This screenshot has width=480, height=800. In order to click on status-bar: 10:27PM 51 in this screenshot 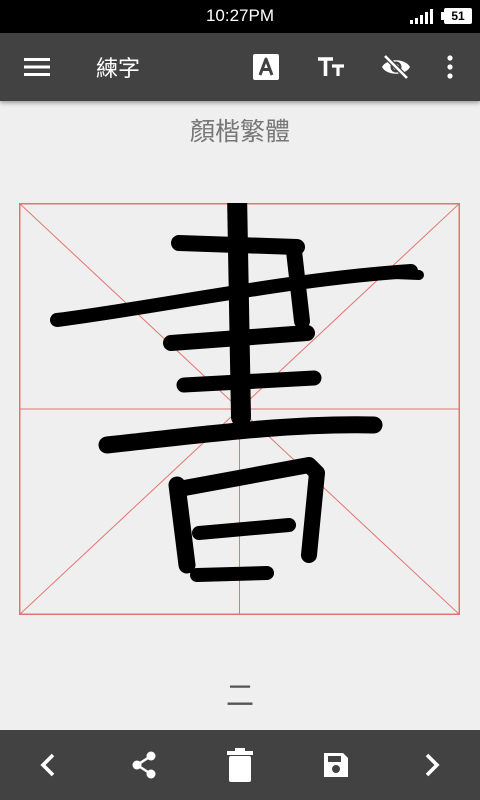, I will do `click(240, 16)`.